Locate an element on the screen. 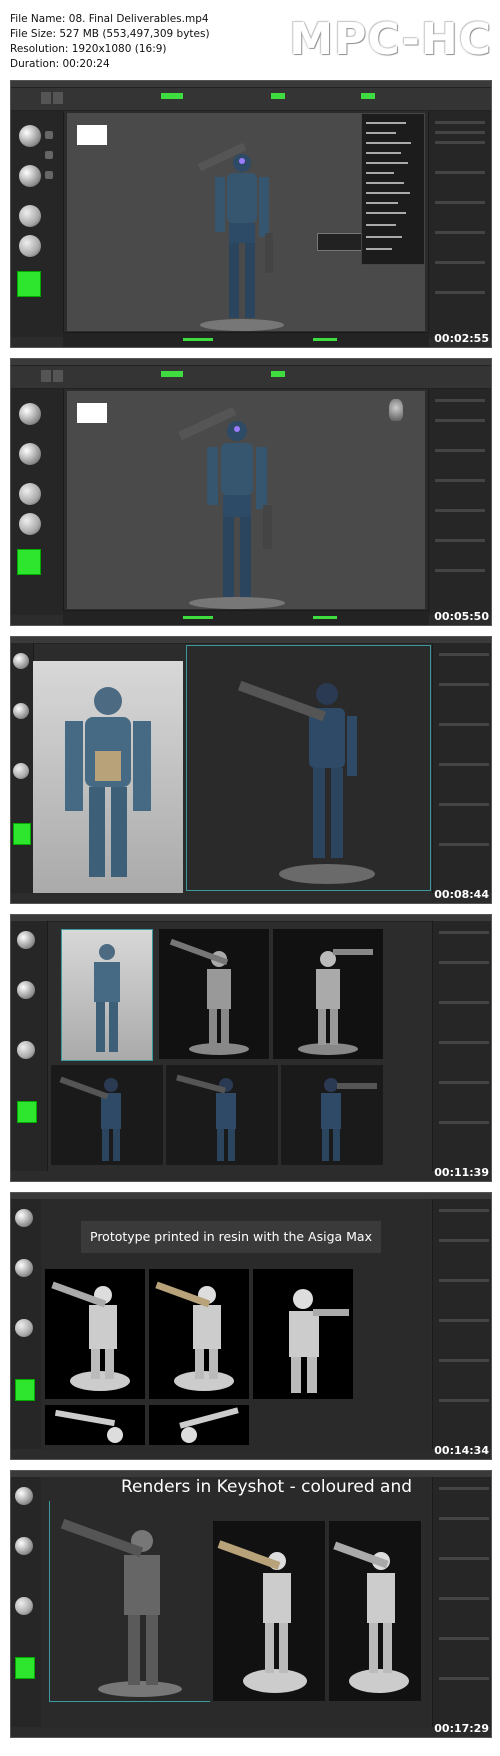 The height and width of the screenshot is (1756, 500). timestamp: 00:17:29 is located at coordinates (461, 1728).